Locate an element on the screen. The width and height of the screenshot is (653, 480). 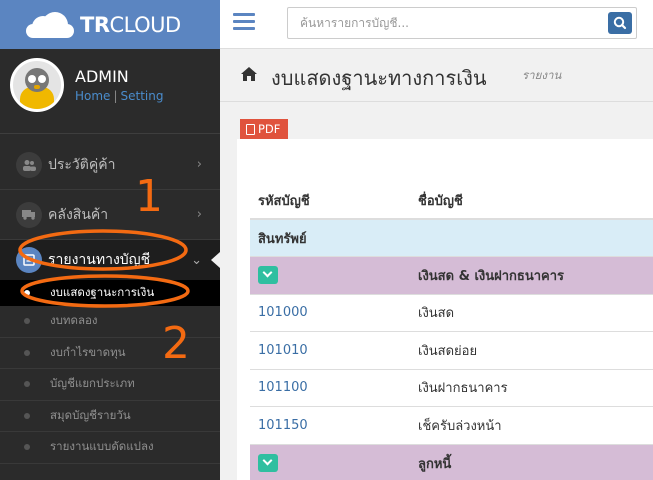
page-header: งบแสดงฐานะทางการเงิน รายงาน is located at coordinates (436, 75).